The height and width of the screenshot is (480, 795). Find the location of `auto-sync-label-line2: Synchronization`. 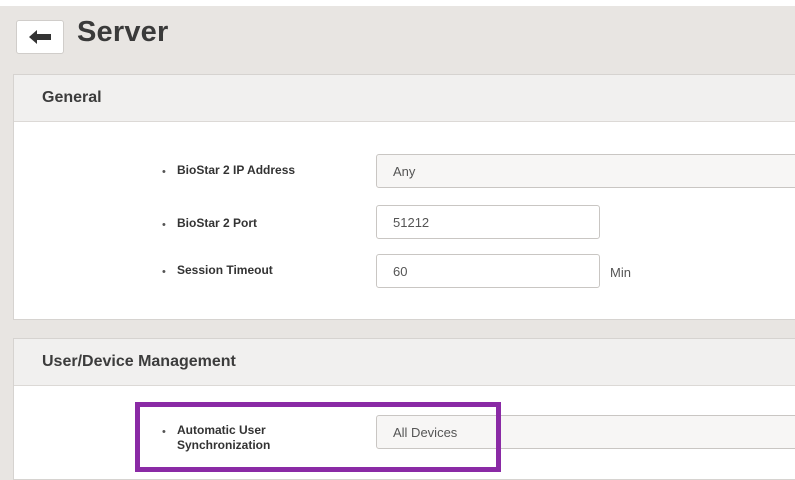

auto-sync-label-line2: Synchronization is located at coordinates (224, 445).